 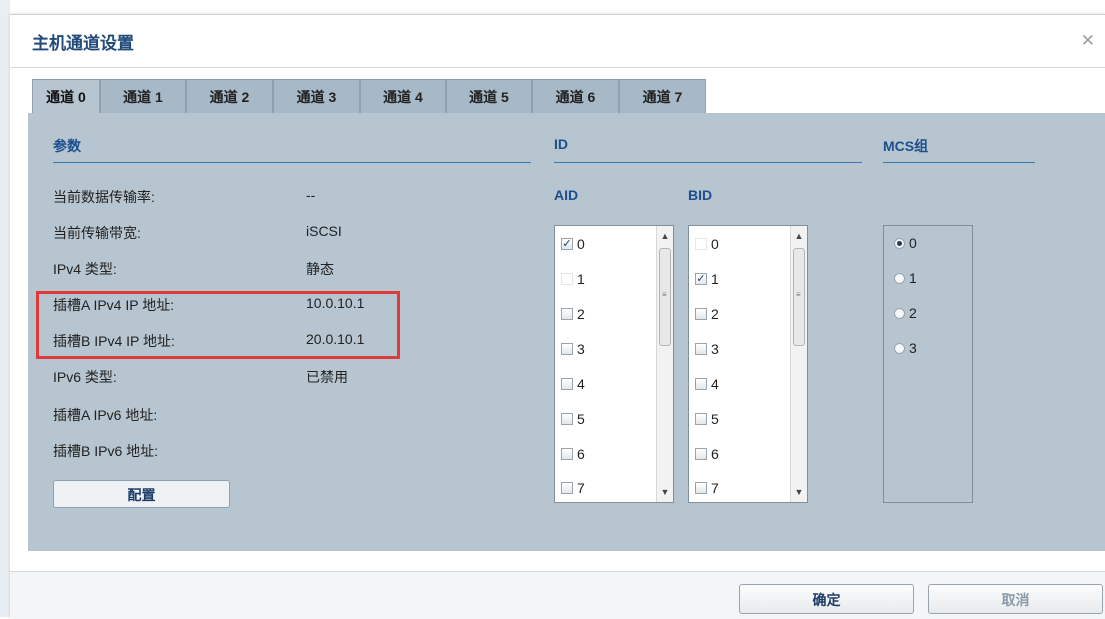 I want to click on params-divider, so click(x=292, y=162).